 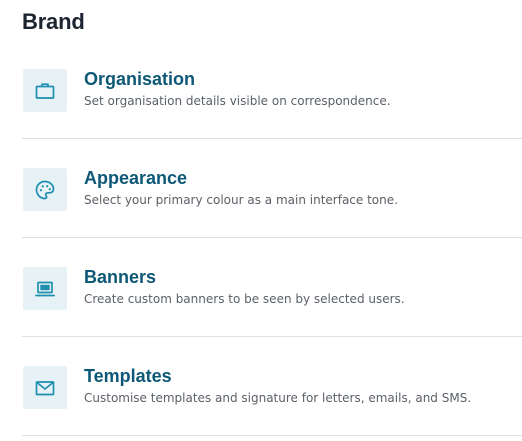 What do you see at coordinates (45, 90) in the screenshot?
I see `briefcase-icon` at bounding box center [45, 90].